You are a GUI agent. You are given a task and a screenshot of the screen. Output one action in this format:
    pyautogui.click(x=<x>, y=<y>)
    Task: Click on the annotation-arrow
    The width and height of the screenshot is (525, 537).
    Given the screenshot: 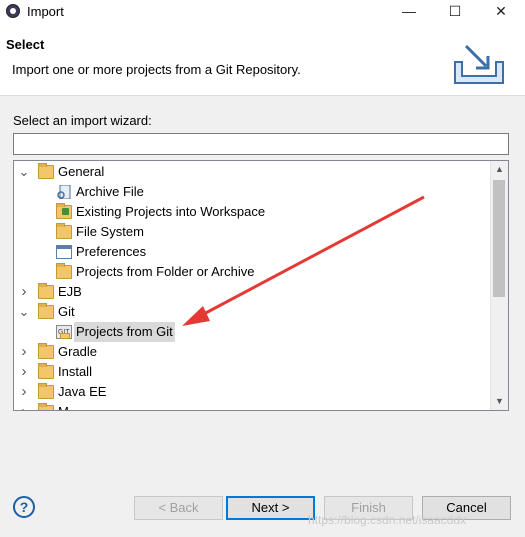 What is the action you would take?
    pyautogui.click(x=303, y=260)
    